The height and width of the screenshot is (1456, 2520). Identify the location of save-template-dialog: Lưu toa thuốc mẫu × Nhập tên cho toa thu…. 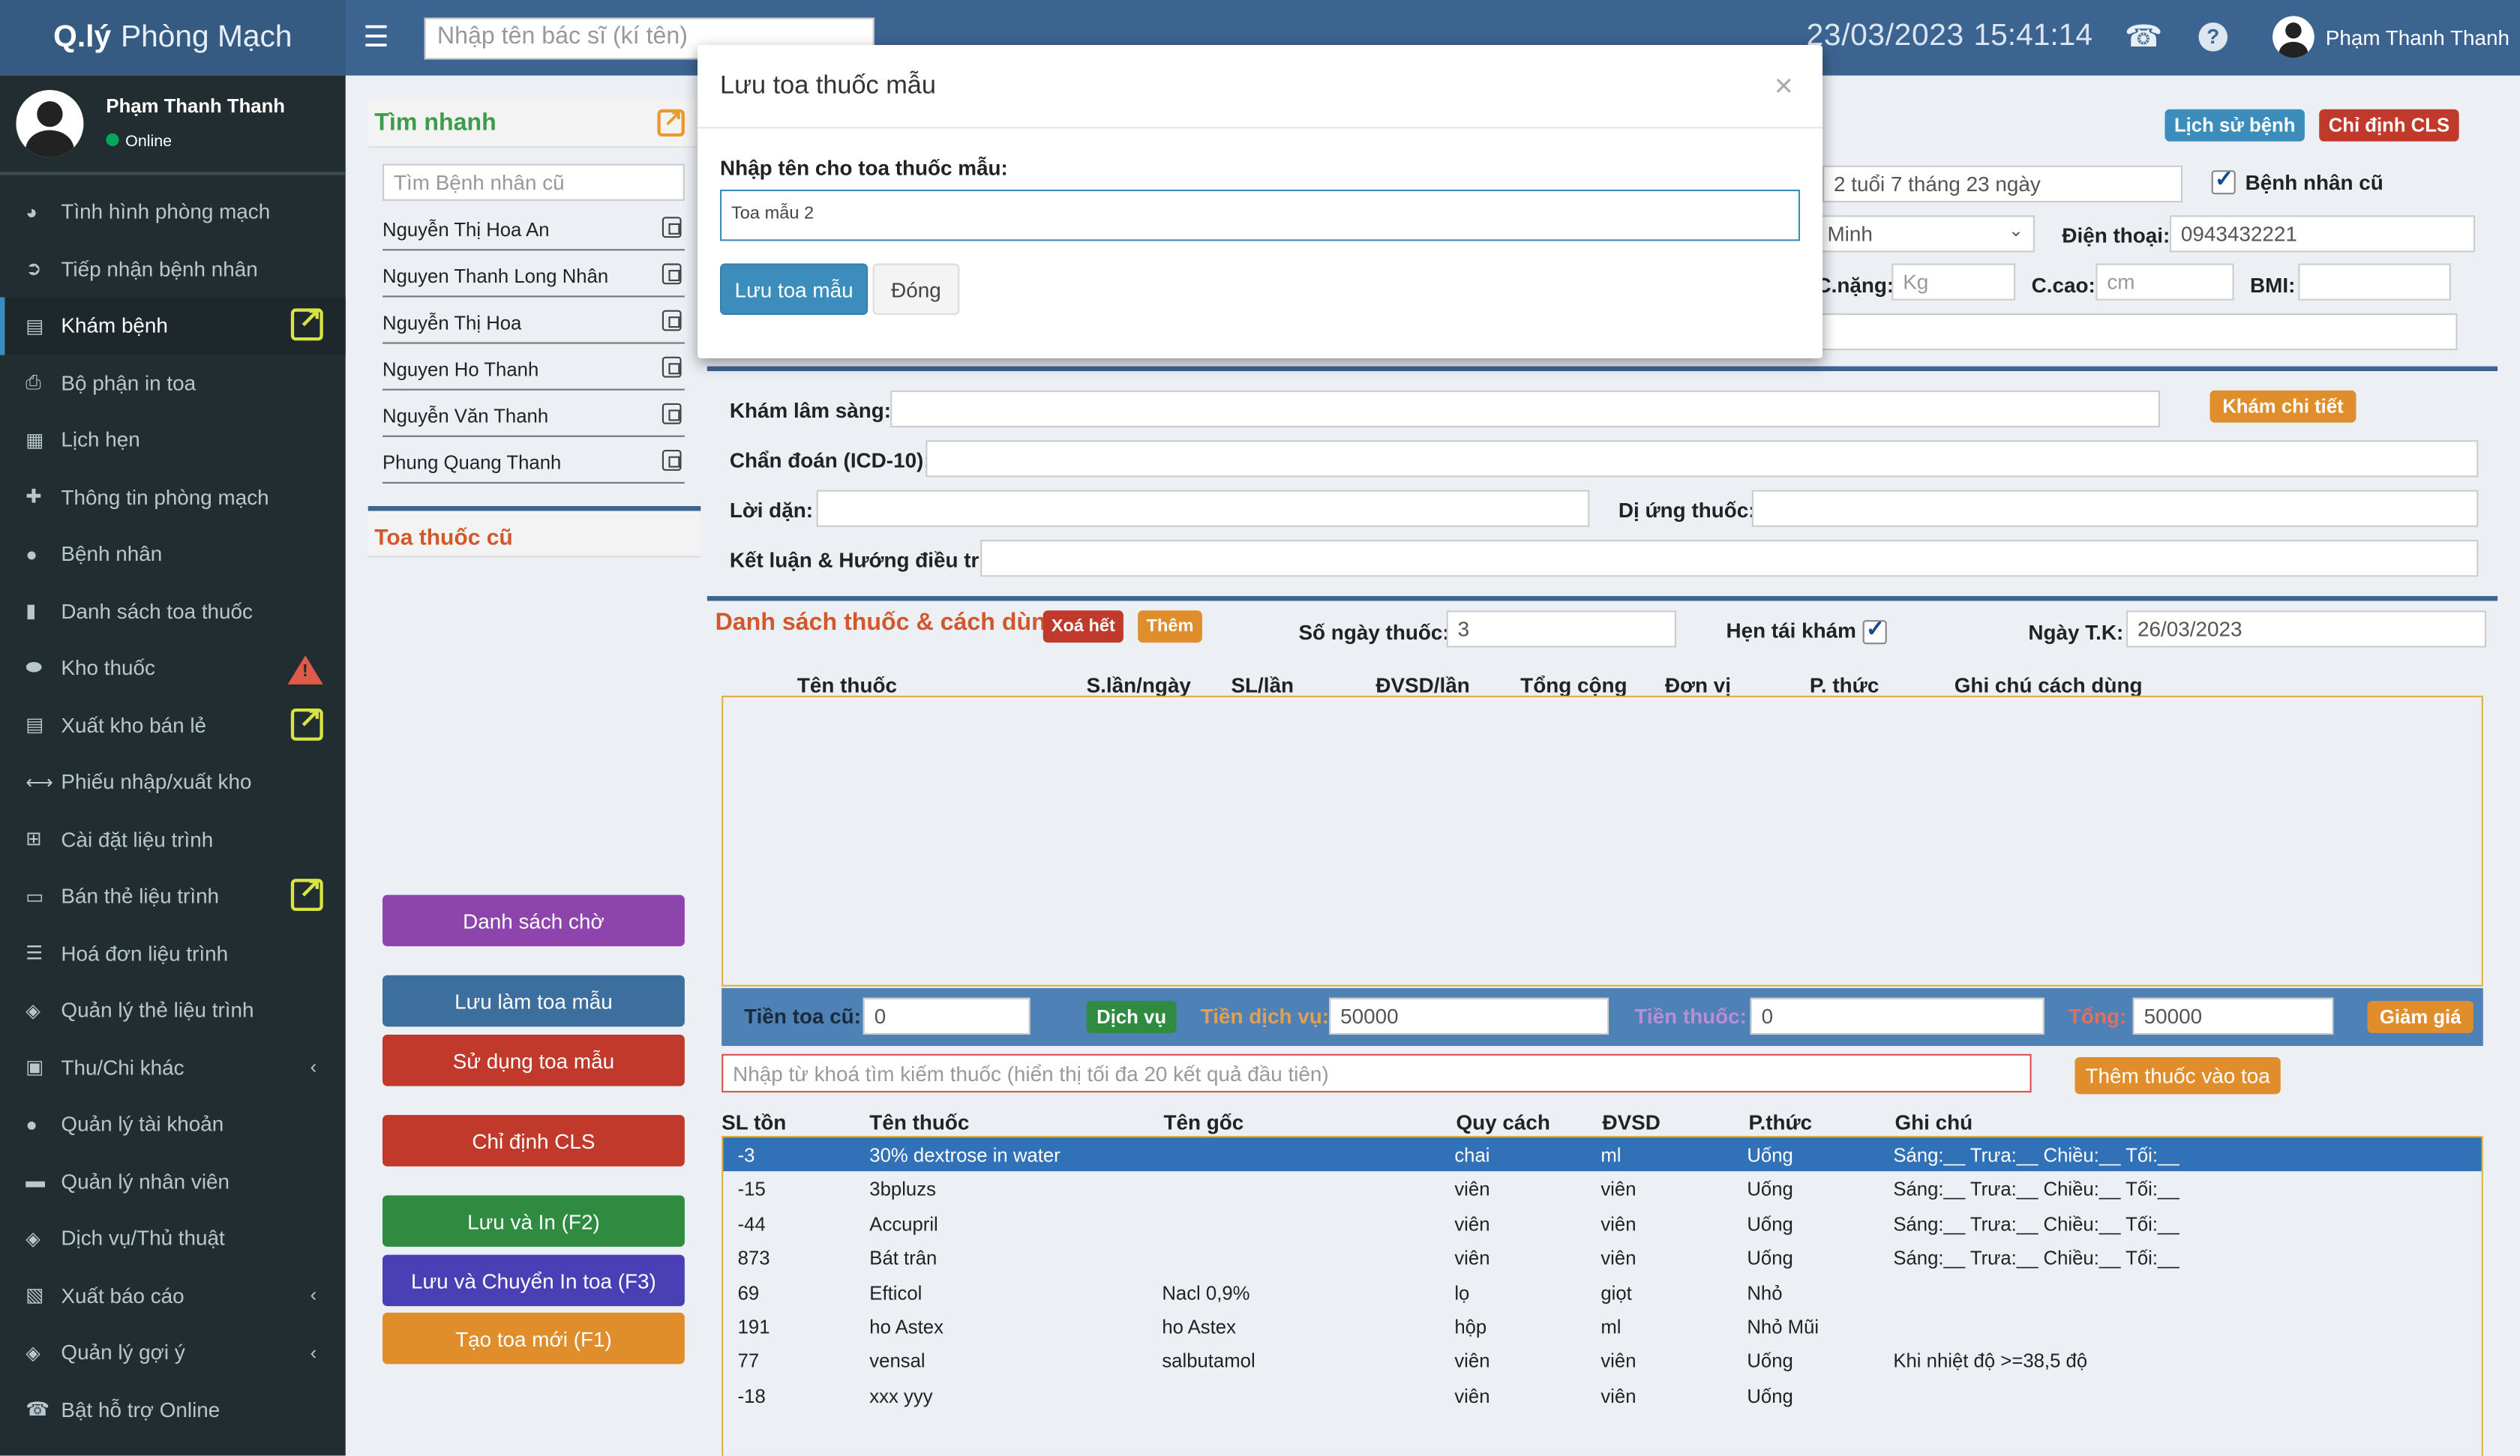
(1260, 201).